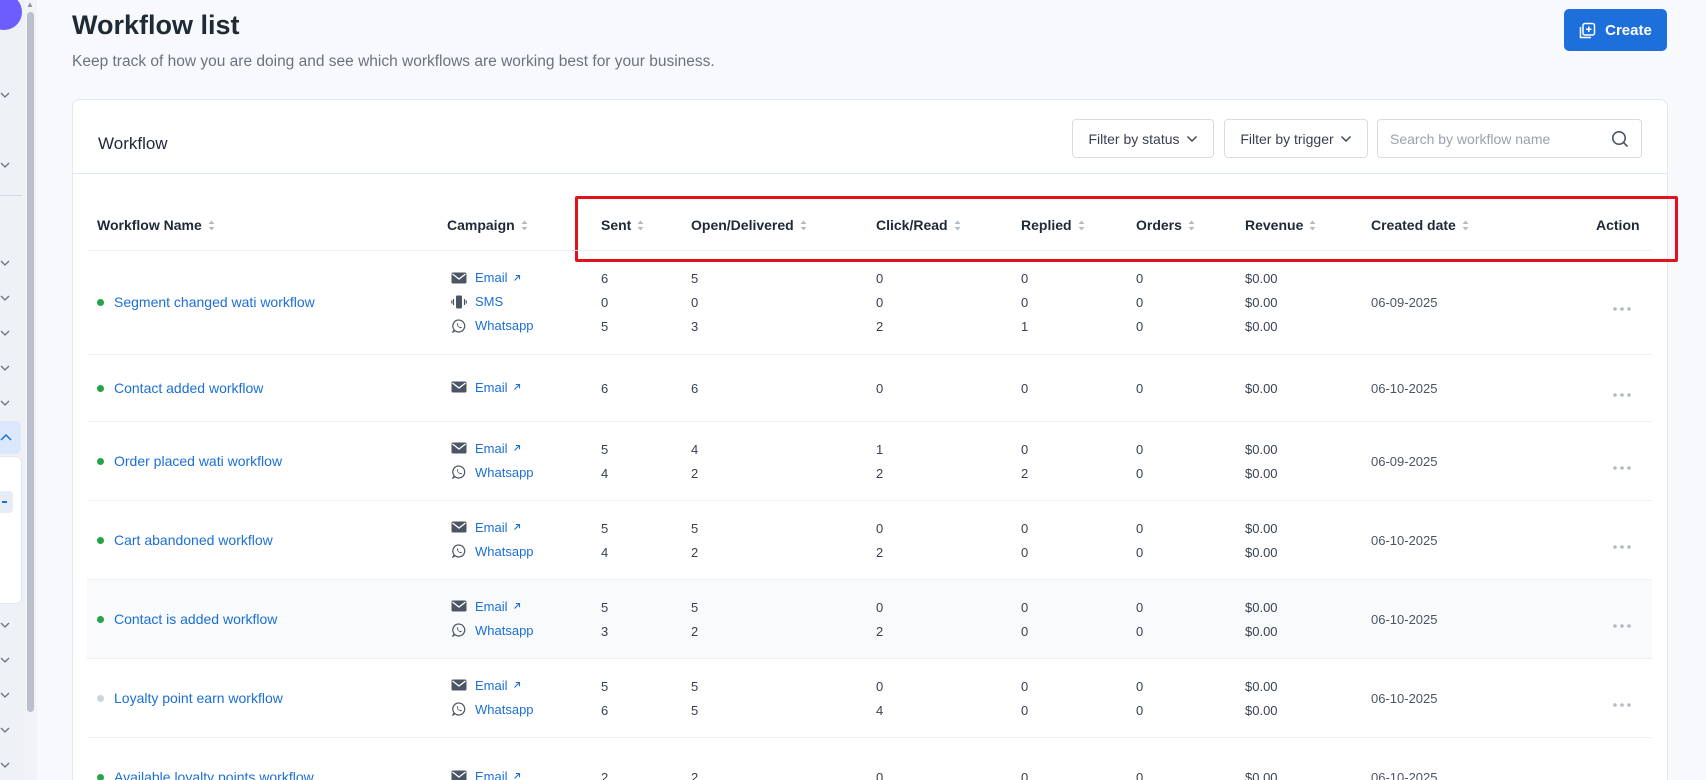 This screenshot has width=1706, height=780. What do you see at coordinates (214, 302) in the screenshot?
I see `workflow-name-link: Segment changed wati workflow` at bounding box center [214, 302].